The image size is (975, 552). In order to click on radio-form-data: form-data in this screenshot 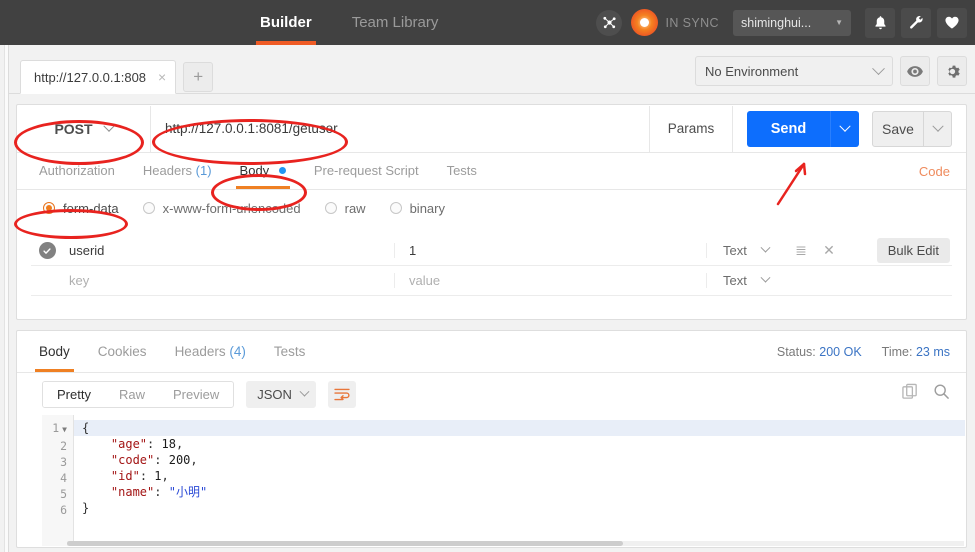, I will do `click(81, 208)`.